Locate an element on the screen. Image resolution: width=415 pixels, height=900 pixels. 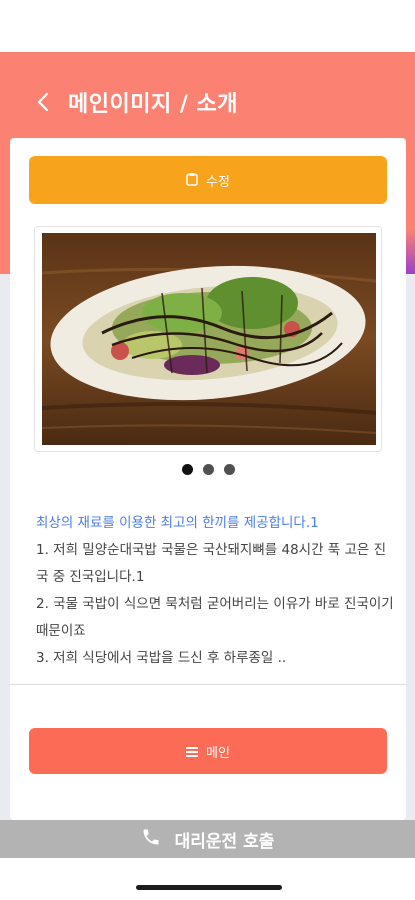
chevron-left-icon is located at coordinates (43, 102).